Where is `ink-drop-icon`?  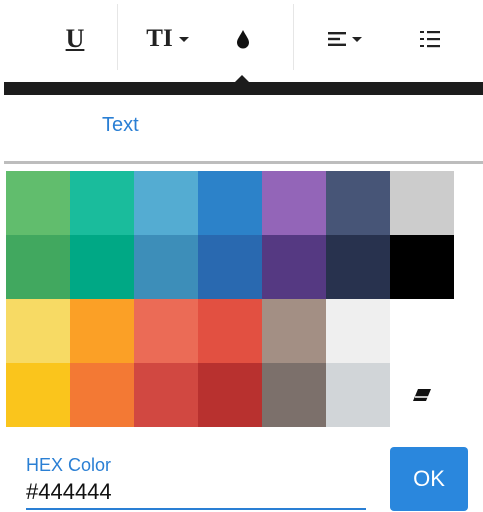 ink-drop-icon is located at coordinates (242, 39).